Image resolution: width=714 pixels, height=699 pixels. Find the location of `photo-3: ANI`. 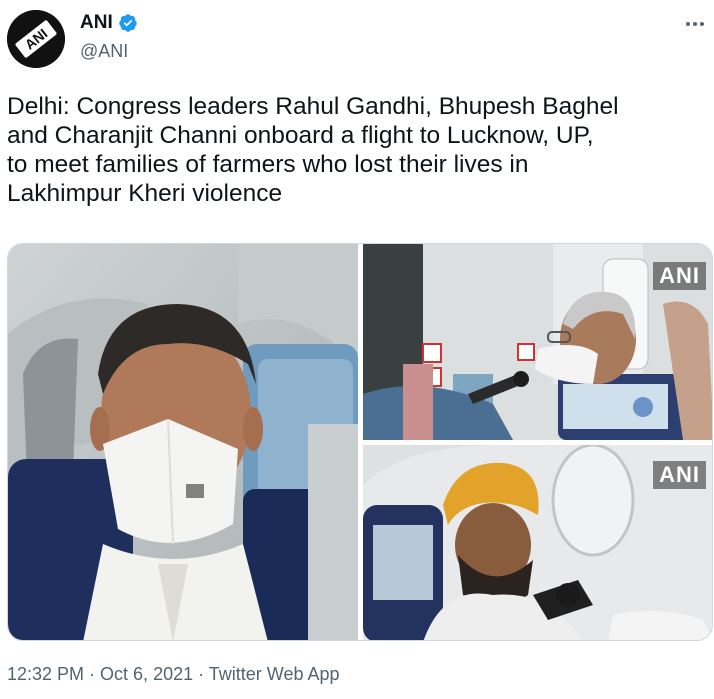

photo-3: ANI is located at coordinates (537, 542).